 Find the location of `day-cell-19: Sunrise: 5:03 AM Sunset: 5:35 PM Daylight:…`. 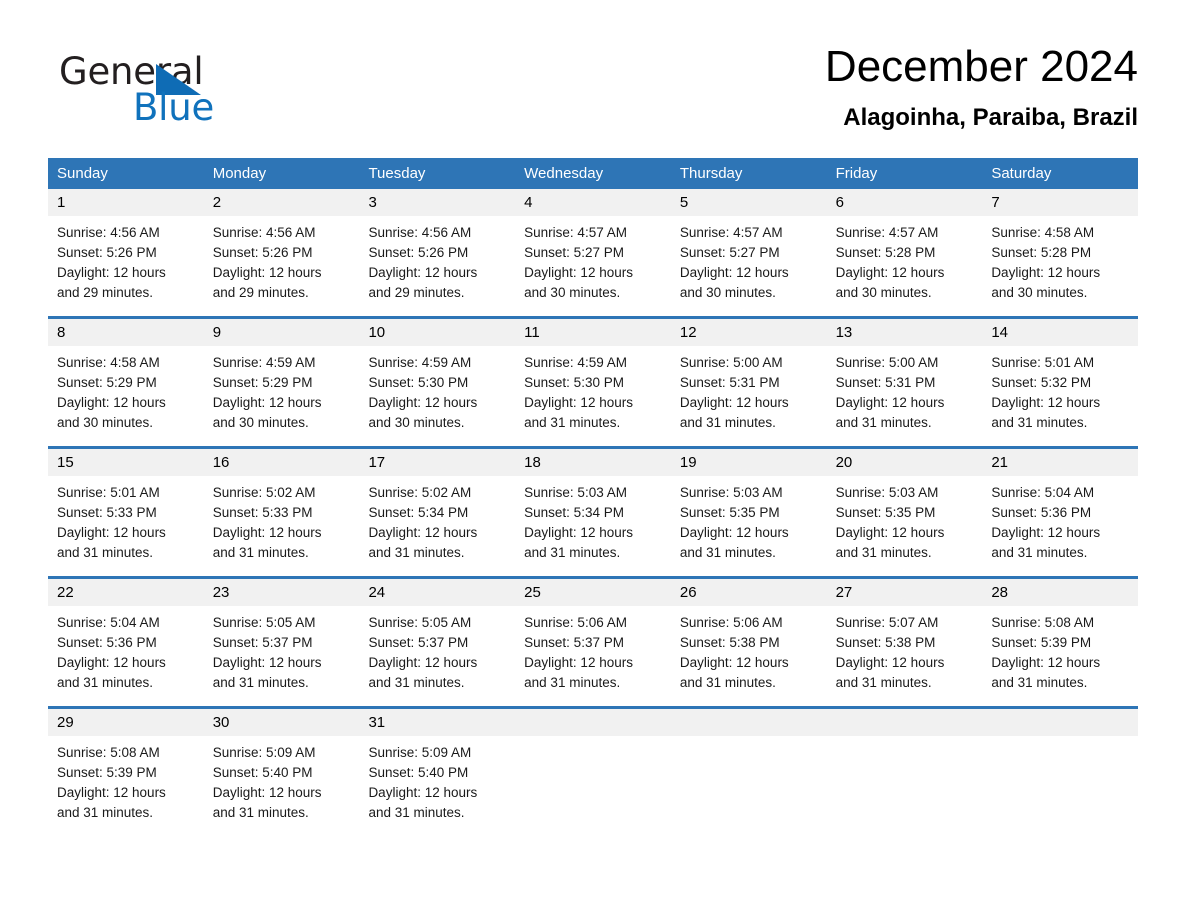

day-cell-19: Sunrise: 5:03 AM Sunset: 5:35 PM Daylight:… is located at coordinates (749, 526).